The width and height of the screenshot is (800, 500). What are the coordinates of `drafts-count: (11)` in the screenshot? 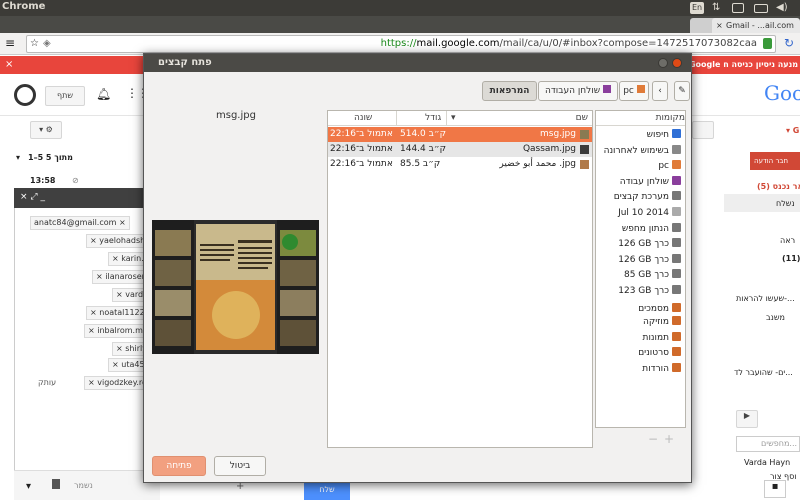 It's located at (791, 258).